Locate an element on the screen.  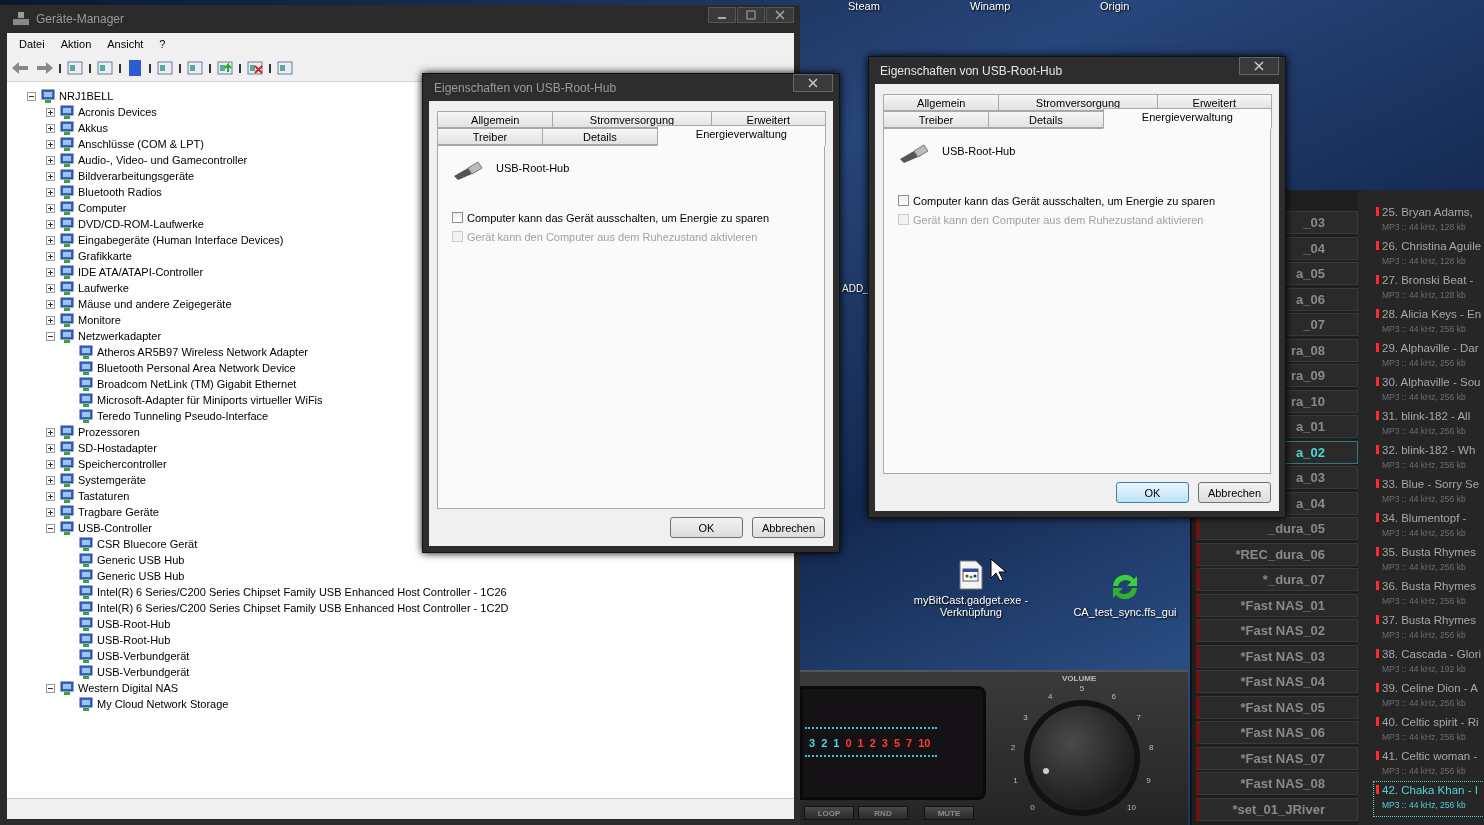
tree-item: IDE ATA/ATAPI-Controller is located at coordinates (141, 272).